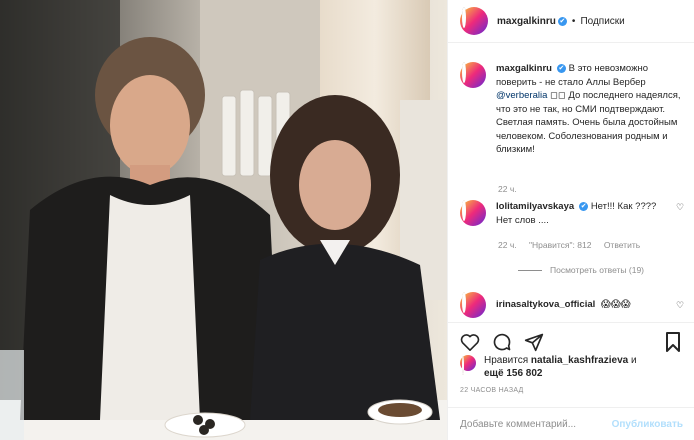 This screenshot has width=694, height=440. I want to click on view-replies-label: Посмотреть ответы (19), so click(597, 270).